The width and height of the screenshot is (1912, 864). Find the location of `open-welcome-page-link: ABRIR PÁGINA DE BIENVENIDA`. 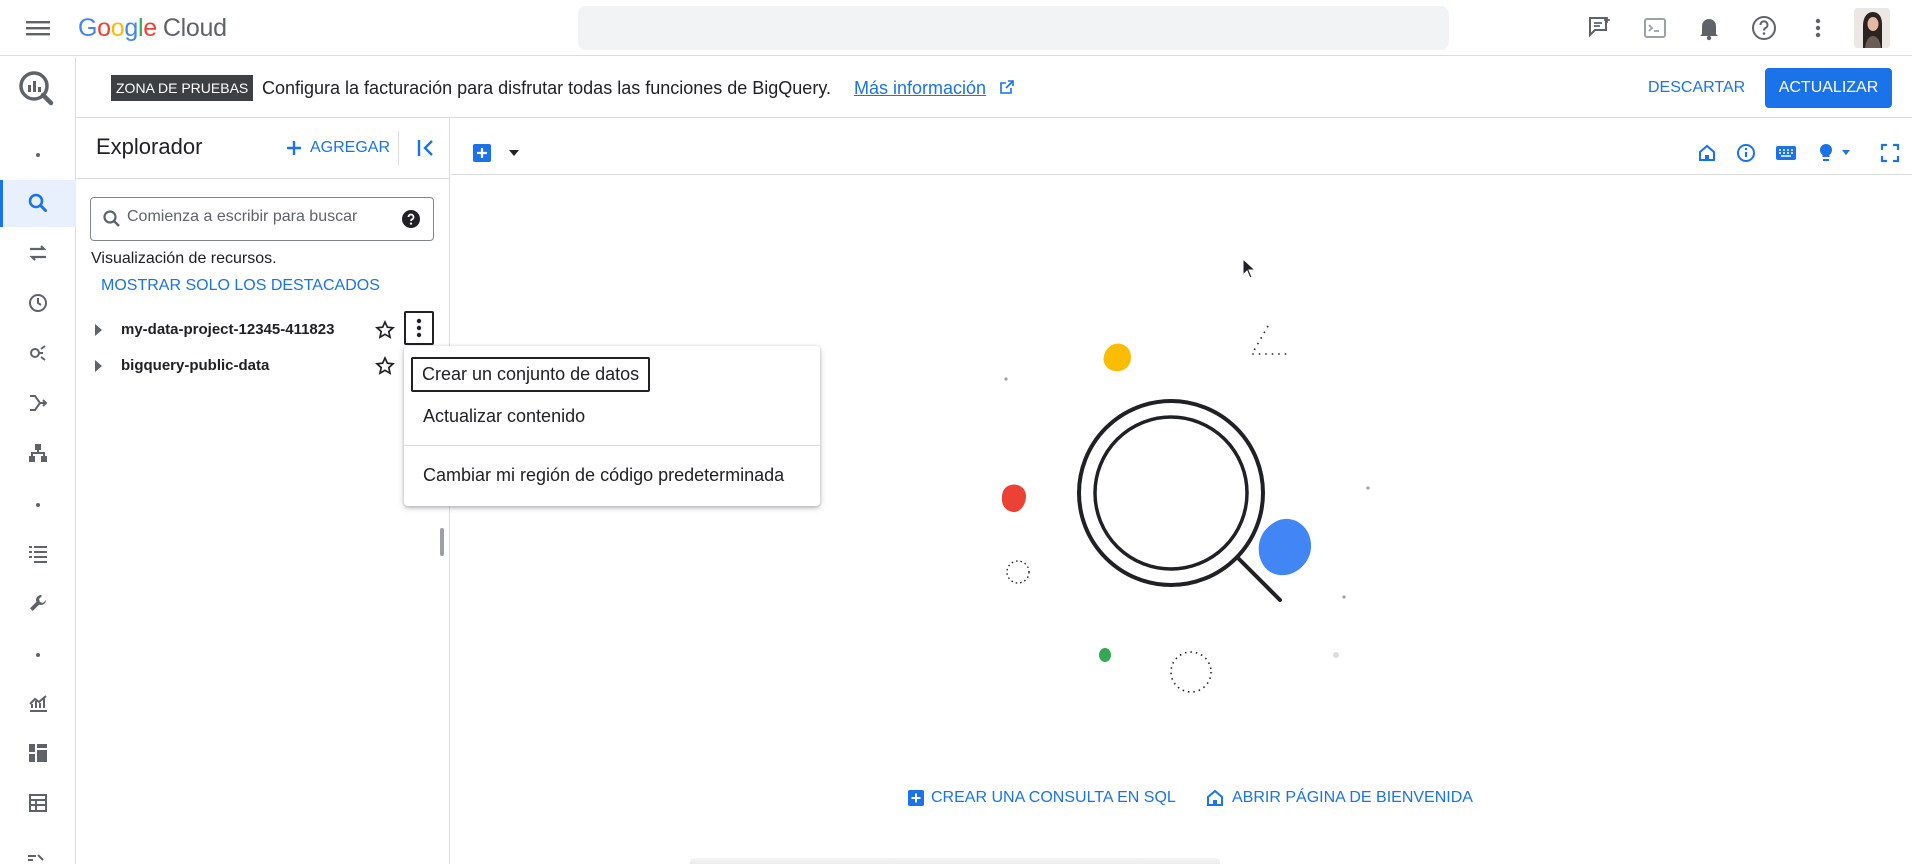

open-welcome-page-link: ABRIR PÁGINA DE BIENVENIDA is located at coordinates (1339, 798).